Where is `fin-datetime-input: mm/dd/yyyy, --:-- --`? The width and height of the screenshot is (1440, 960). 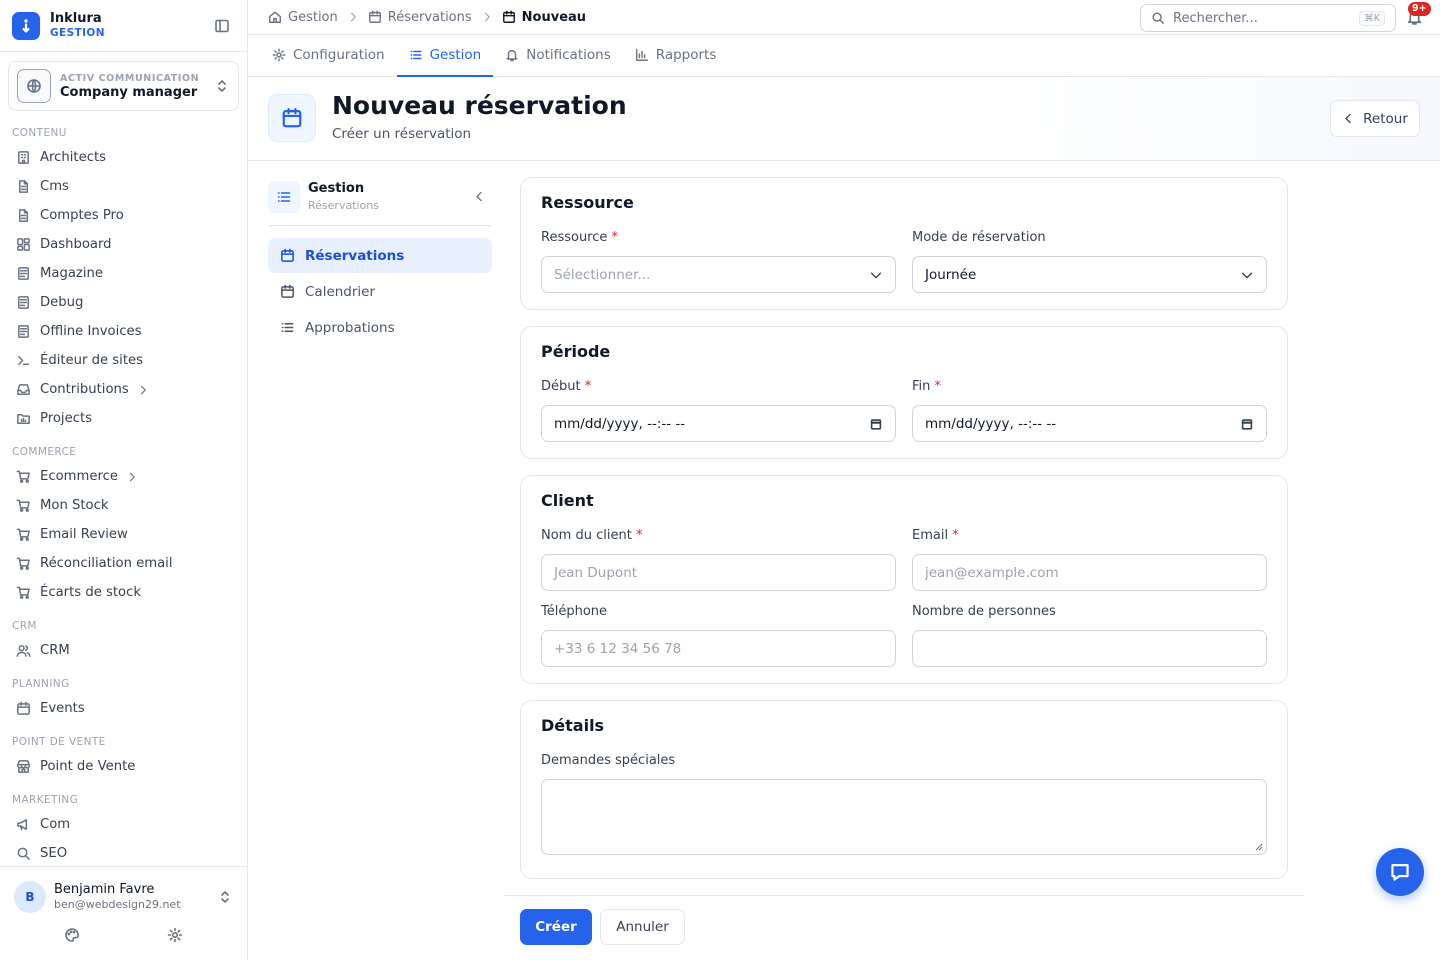 fin-datetime-input: mm/dd/yyyy, --:-- -- is located at coordinates (1089, 423).